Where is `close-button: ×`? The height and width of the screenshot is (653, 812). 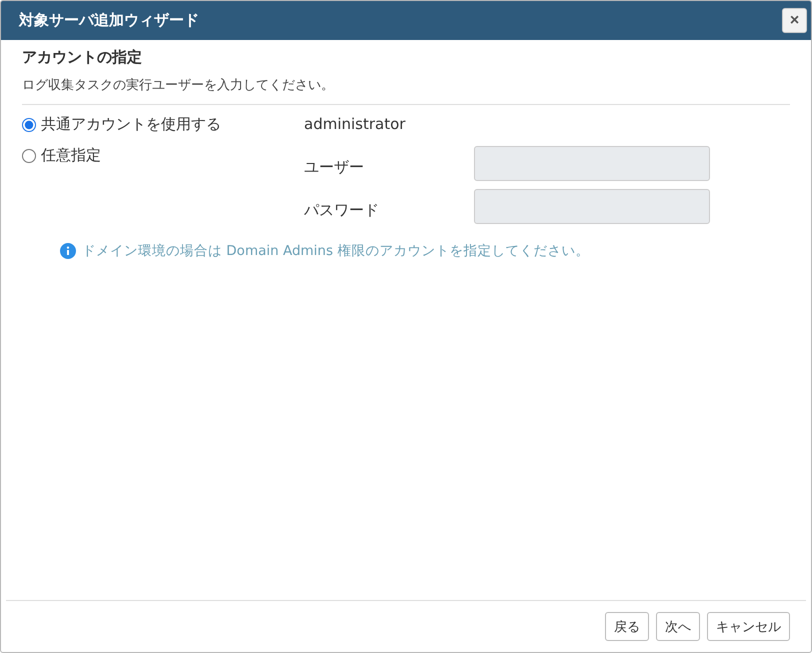
close-button: × is located at coordinates (794, 20).